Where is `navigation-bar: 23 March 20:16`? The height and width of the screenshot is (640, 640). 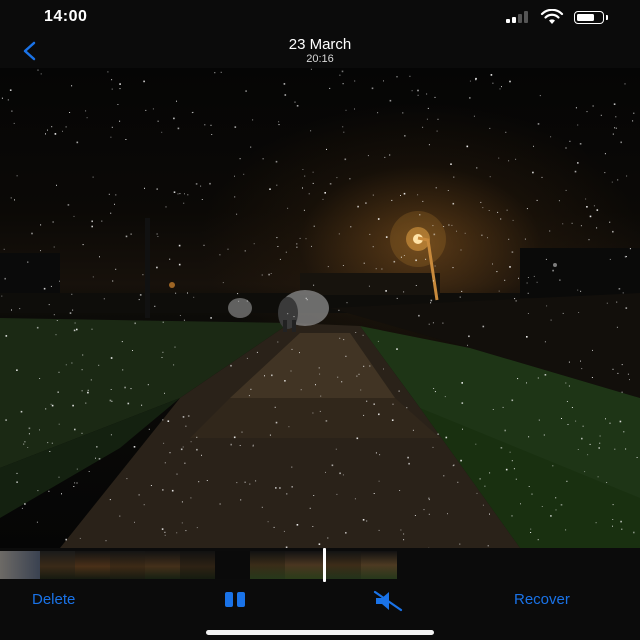
navigation-bar: 23 March 20:16 is located at coordinates (320, 51).